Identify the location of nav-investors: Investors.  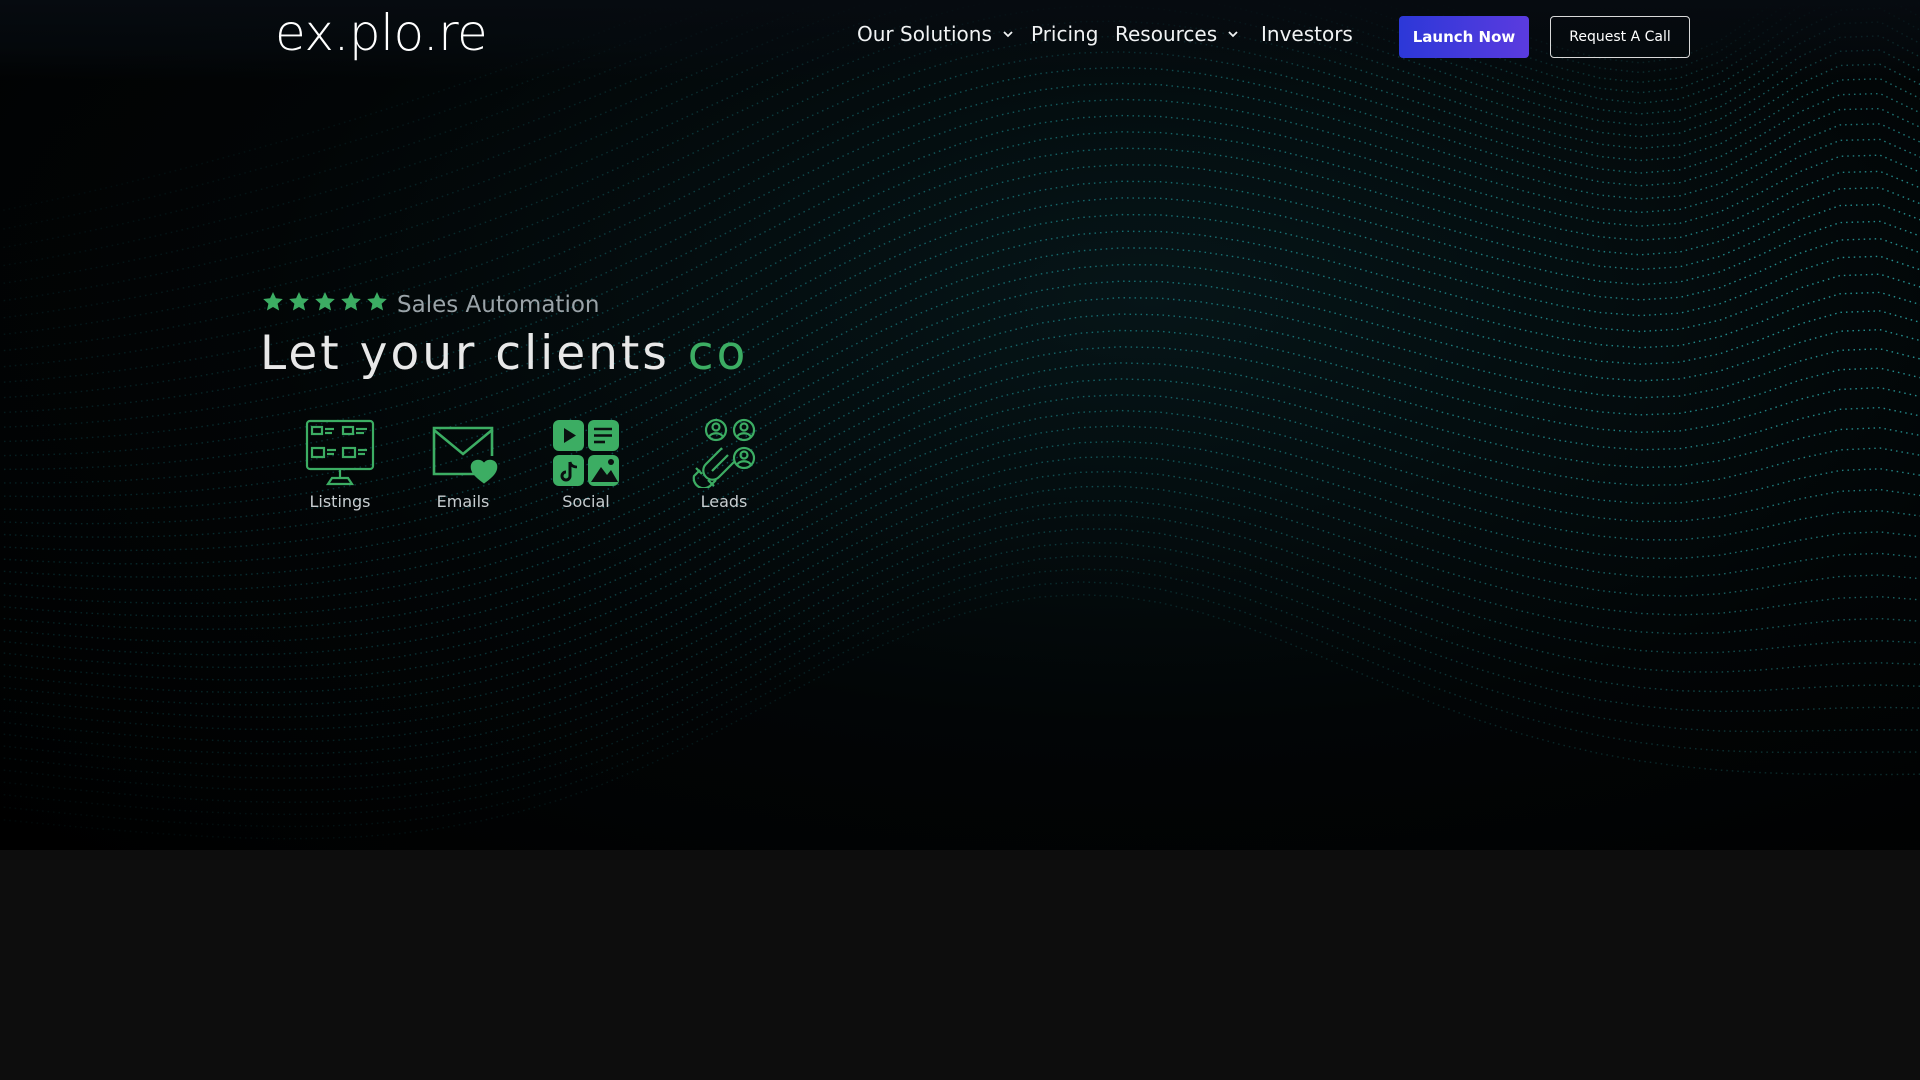
(1307, 34).